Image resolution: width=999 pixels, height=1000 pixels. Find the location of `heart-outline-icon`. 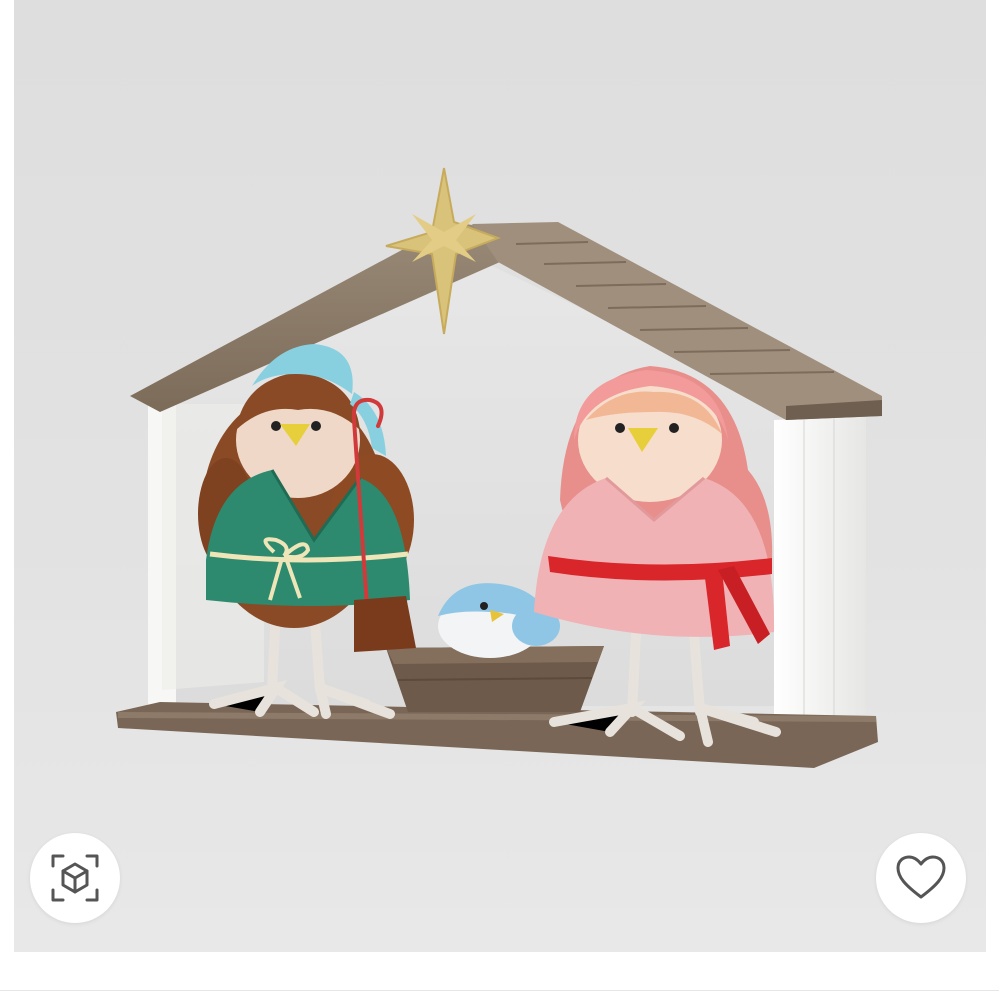

heart-outline-icon is located at coordinates (921, 877).